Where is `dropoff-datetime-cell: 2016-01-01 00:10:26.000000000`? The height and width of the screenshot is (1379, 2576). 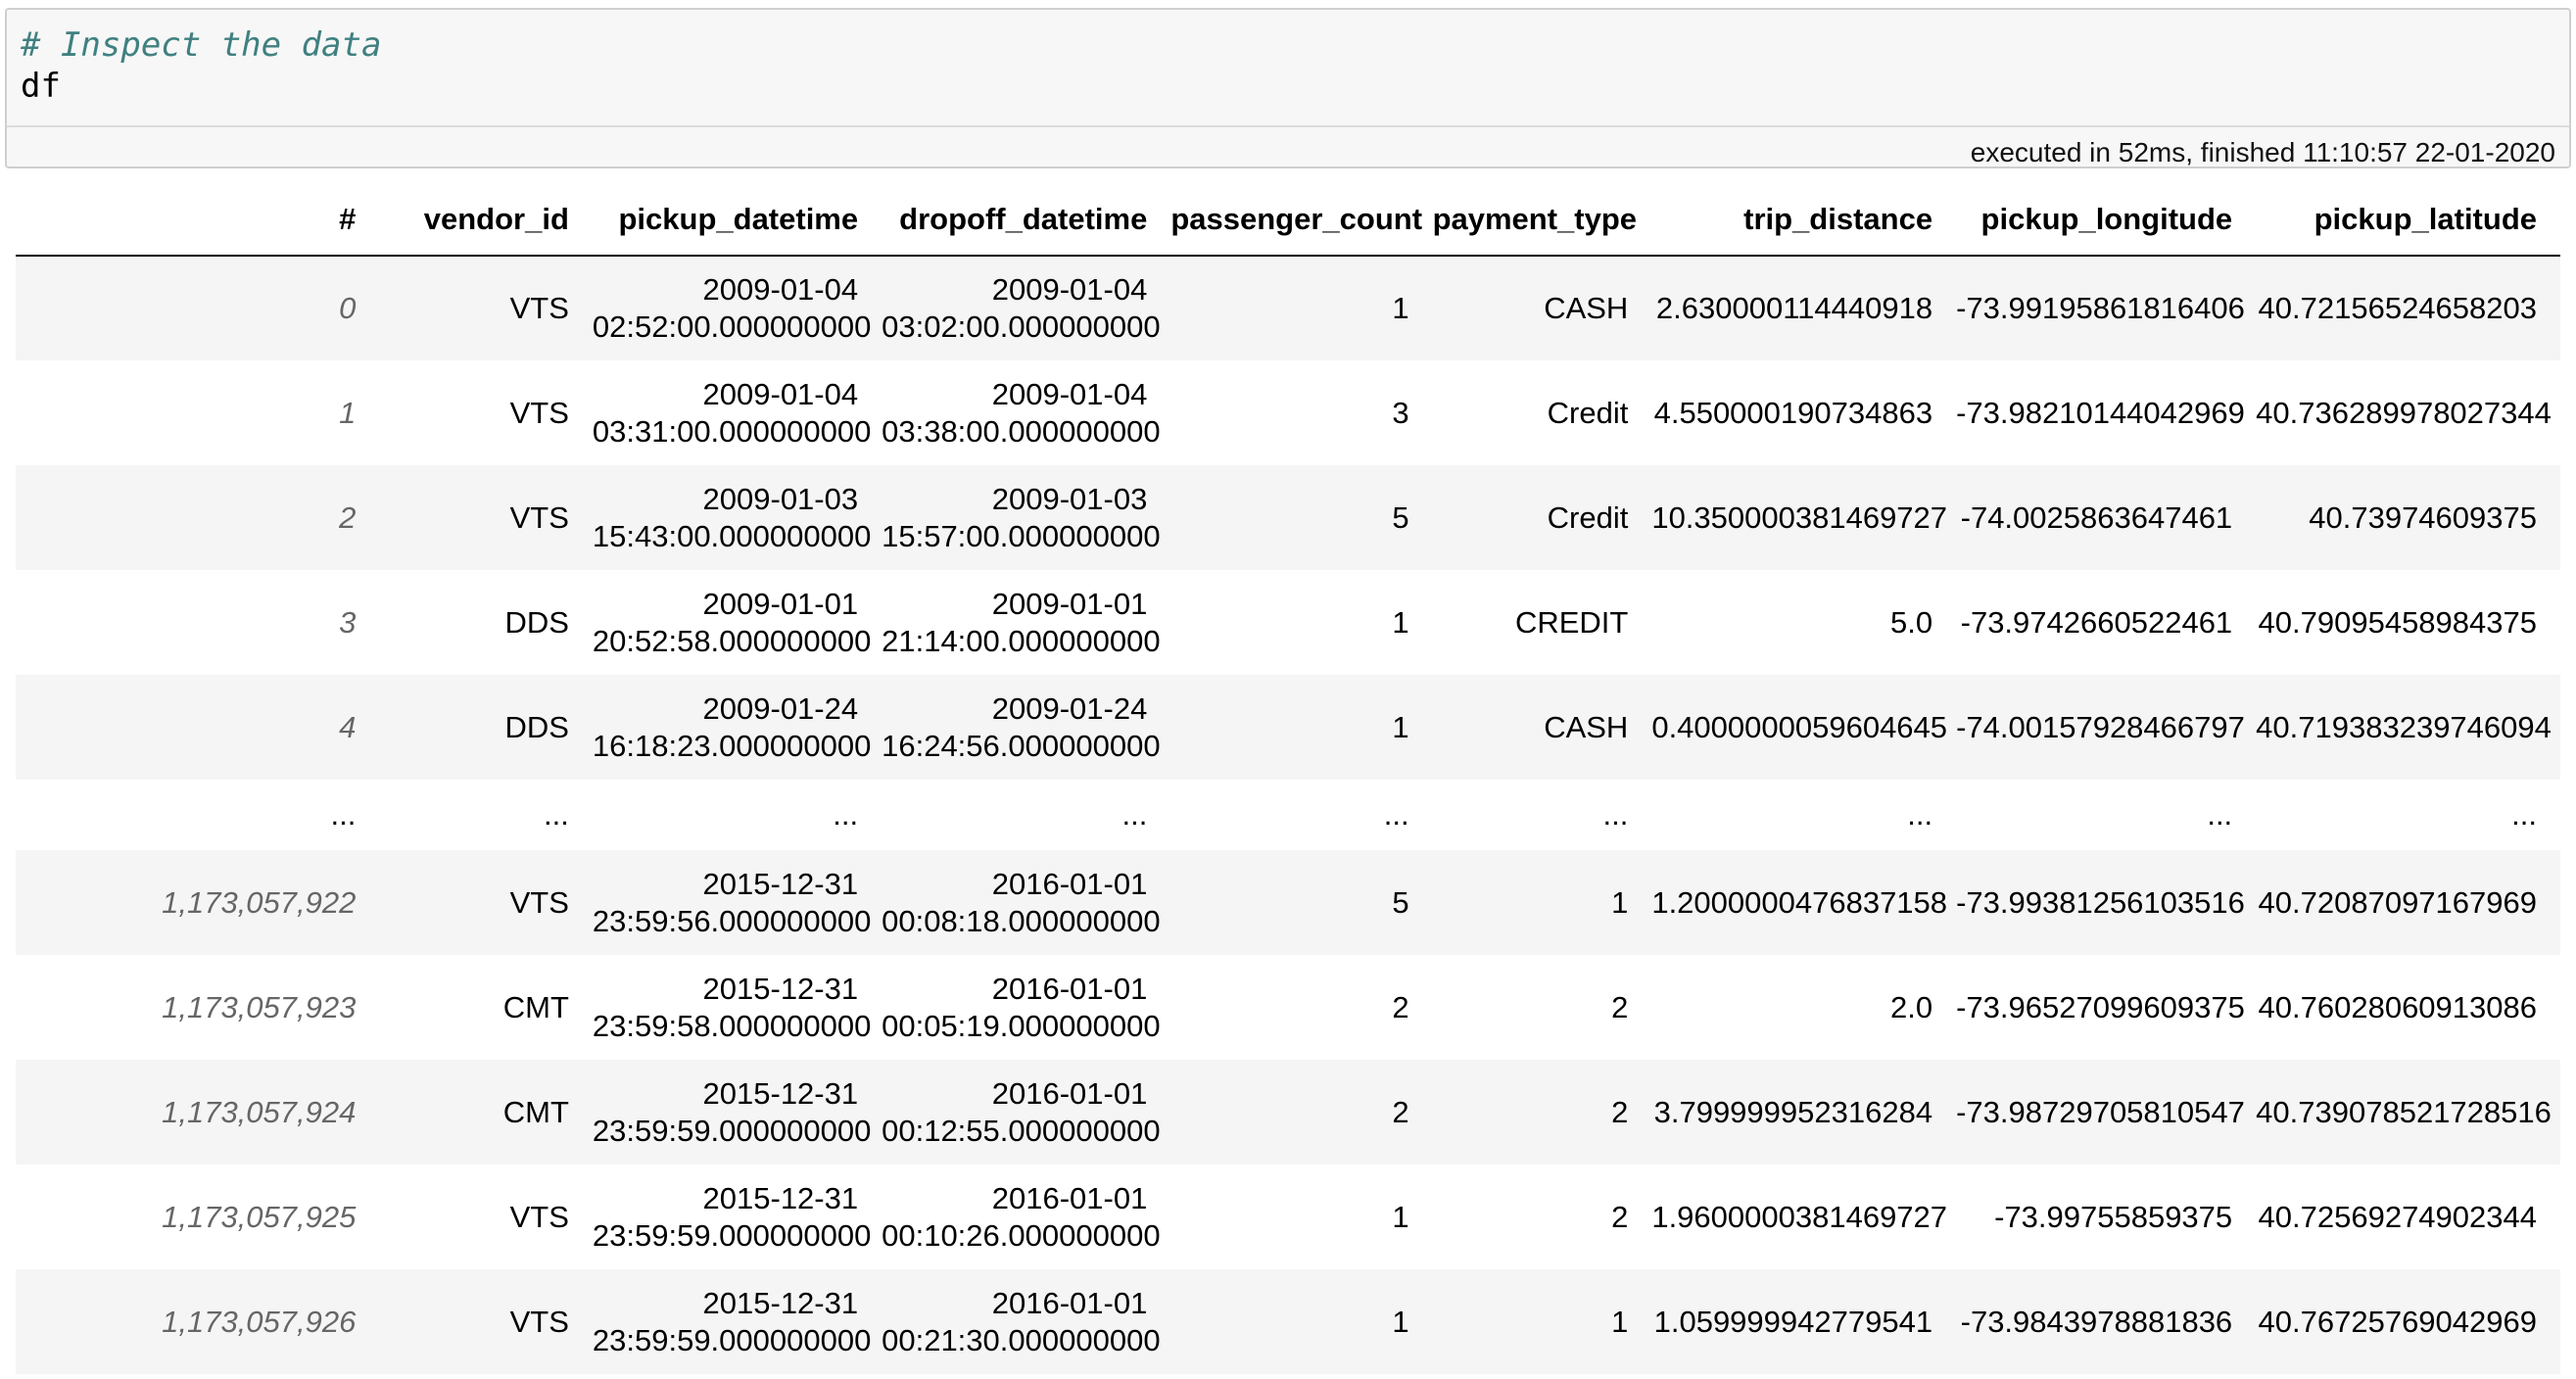
dropoff-datetime-cell: 2016-01-01 00:10:26.000000000 is located at coordinates (1026, 1217).